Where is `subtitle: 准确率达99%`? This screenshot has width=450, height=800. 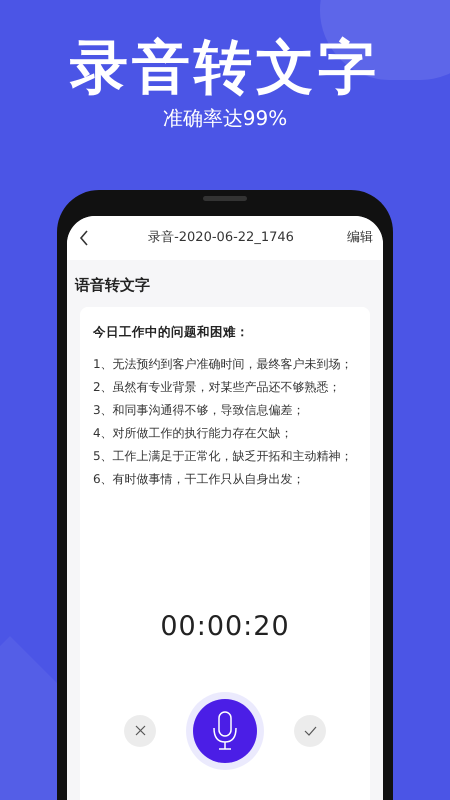 subtitle: 准确率达99% is located at coordinates (225, 118).